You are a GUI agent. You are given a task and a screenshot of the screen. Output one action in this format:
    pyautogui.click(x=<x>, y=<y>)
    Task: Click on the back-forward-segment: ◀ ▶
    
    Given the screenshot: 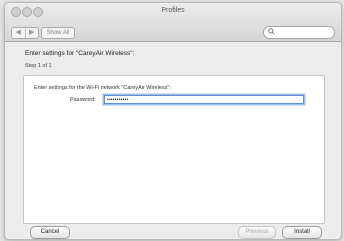 What is the action you would take?
    pyautogui.click(x=25, y=33)
    